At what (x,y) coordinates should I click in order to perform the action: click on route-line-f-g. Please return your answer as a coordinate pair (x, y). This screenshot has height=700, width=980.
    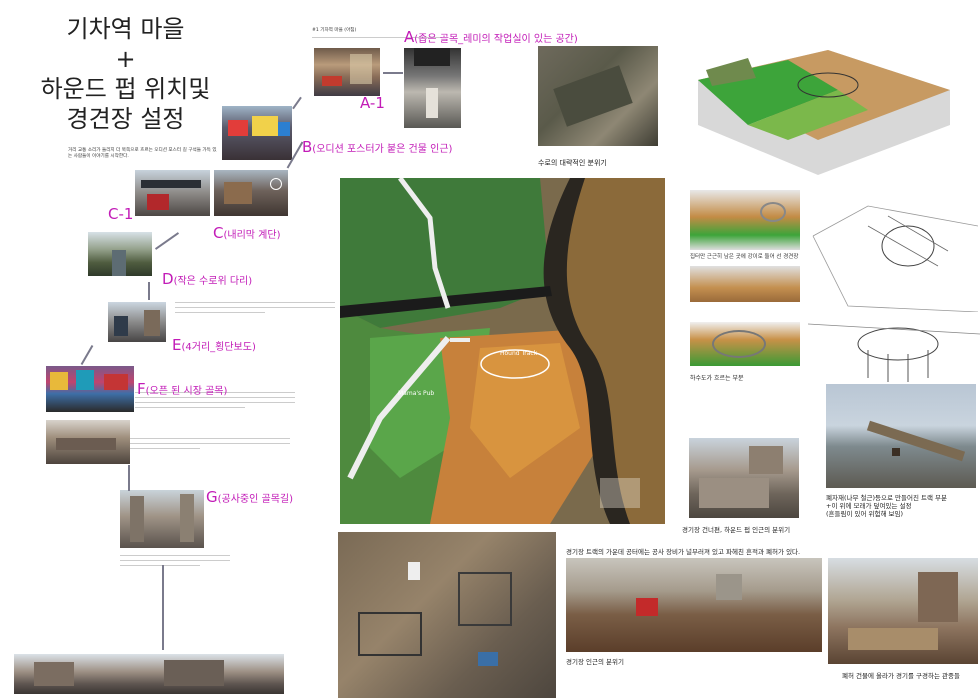
    Looking at the image, I should click on (129, 478).